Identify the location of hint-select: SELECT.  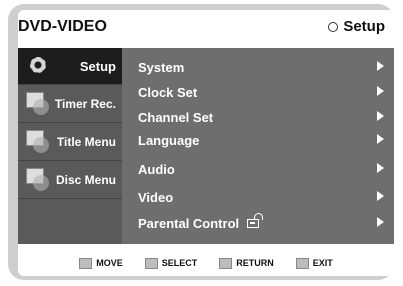
(170, 263).